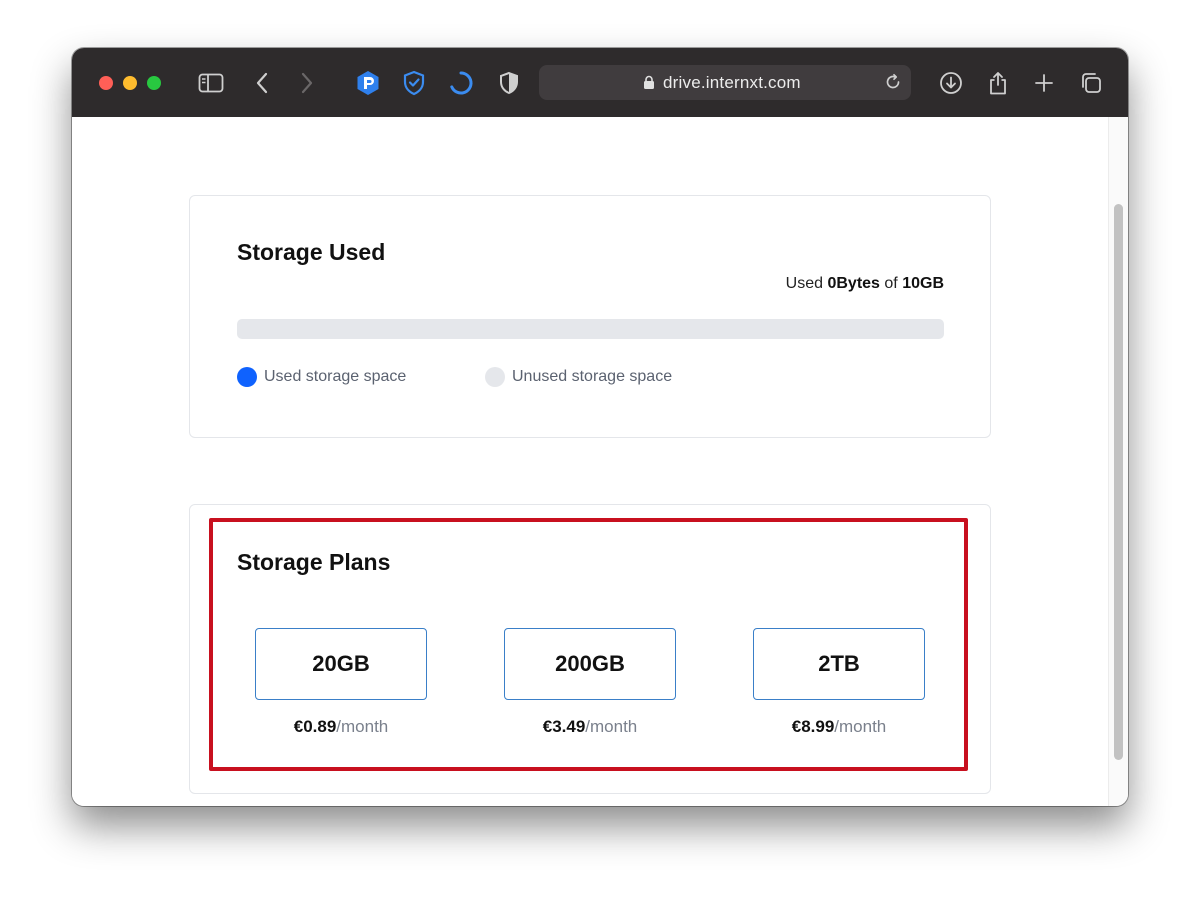 This screenshot has height=902, width=1200. What do you see at coordinates (211, 83) in the screenshot?
I see `sidebar-toggle-icon` at bounding box center [211, 83].